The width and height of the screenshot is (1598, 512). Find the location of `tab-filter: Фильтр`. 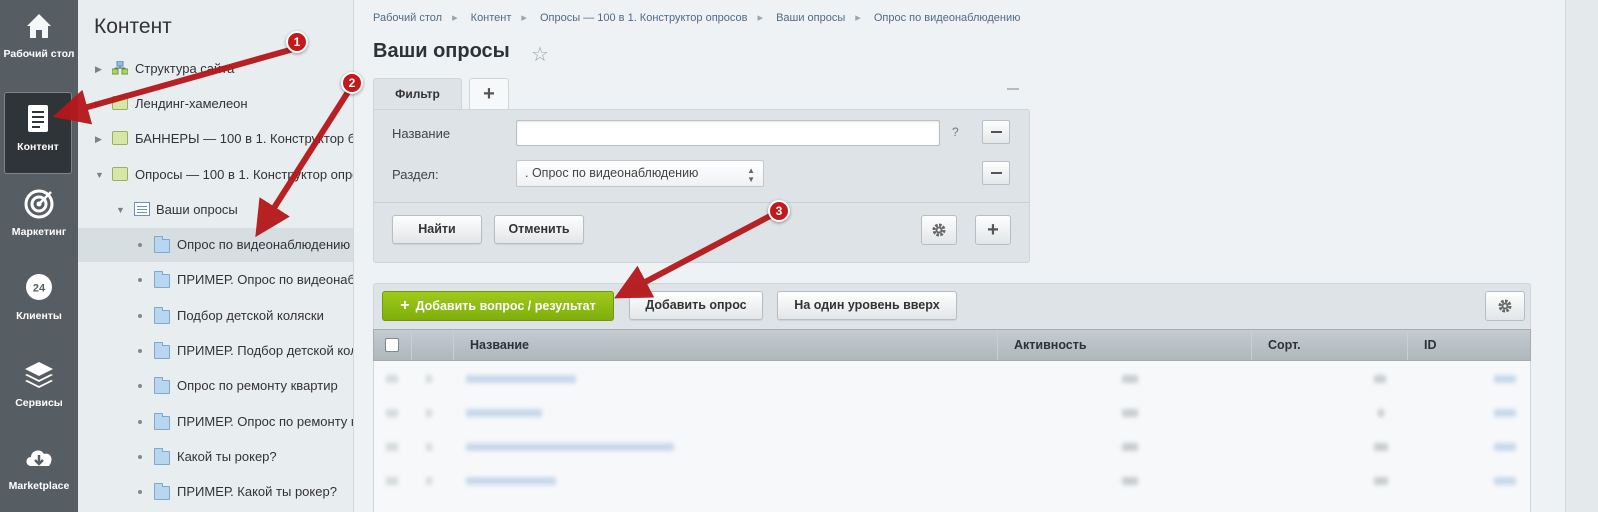

tab-filter: Фильтр is located at coordinates (417, 94).